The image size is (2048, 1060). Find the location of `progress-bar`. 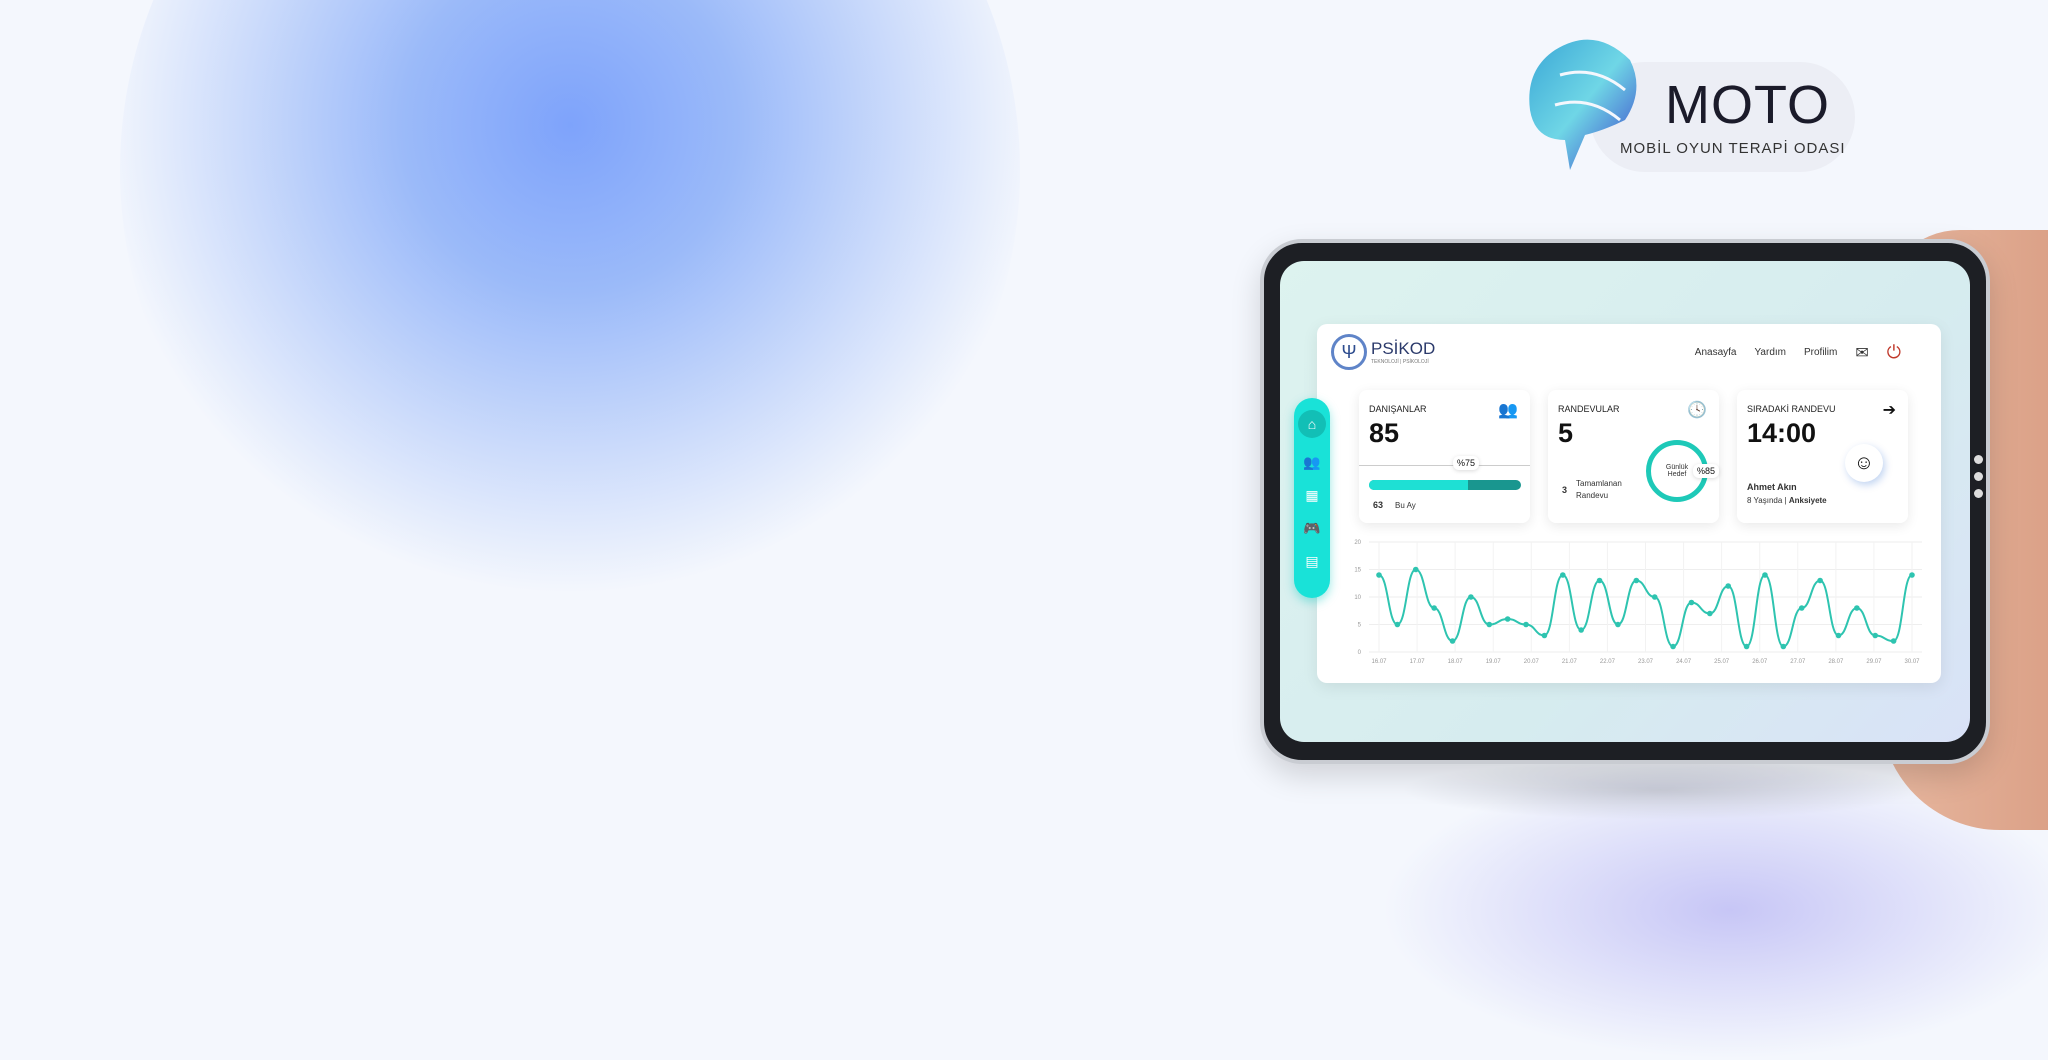

progress-bar is located at coordinates (1445, 485).